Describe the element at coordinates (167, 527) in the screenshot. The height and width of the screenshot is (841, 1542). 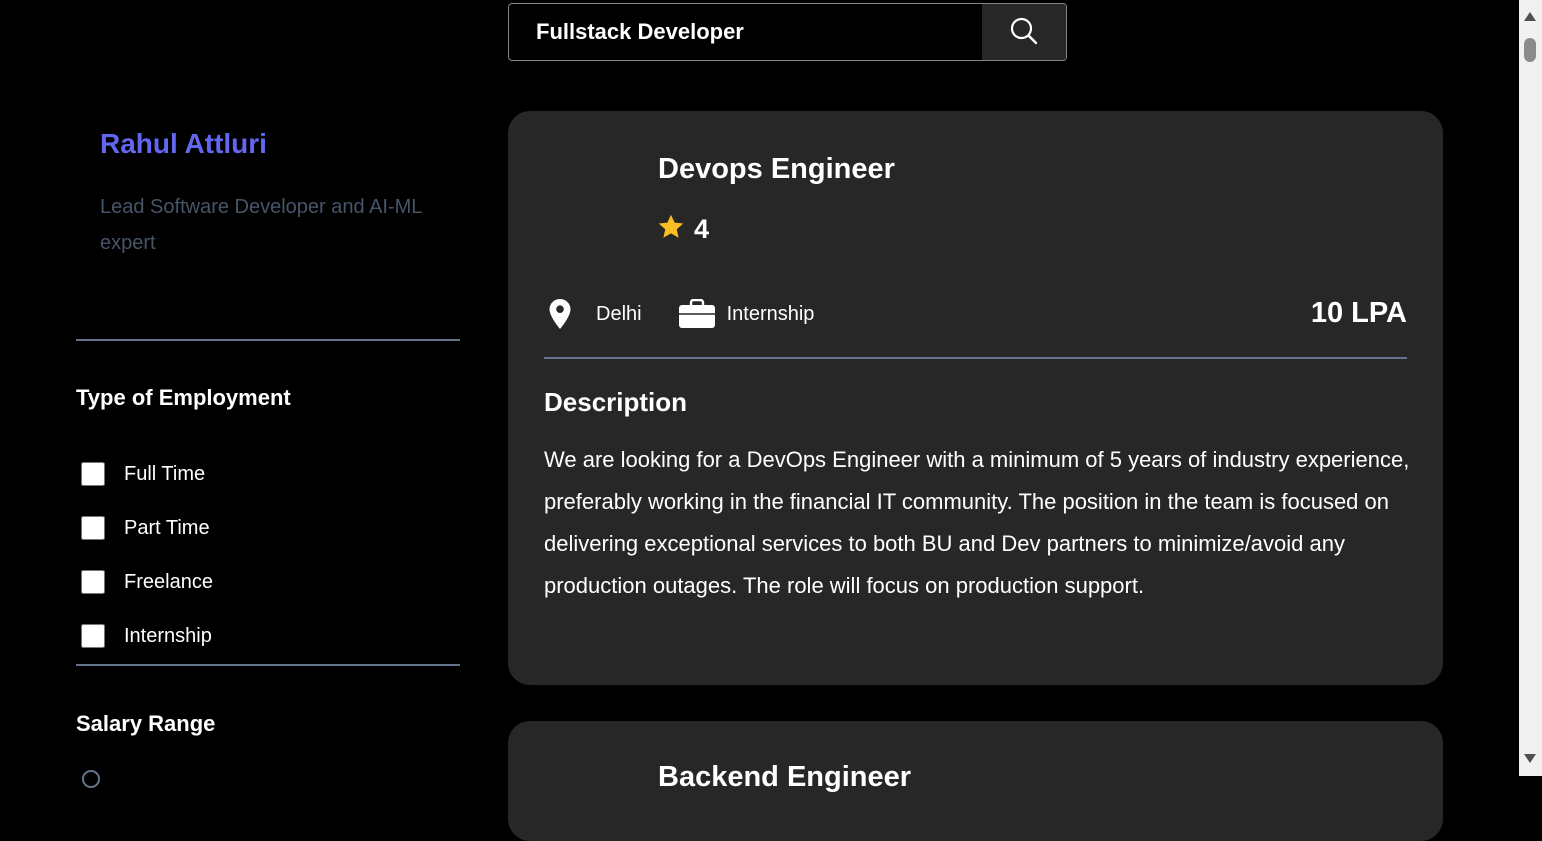
I see `filter-label: Part Time` at that location.